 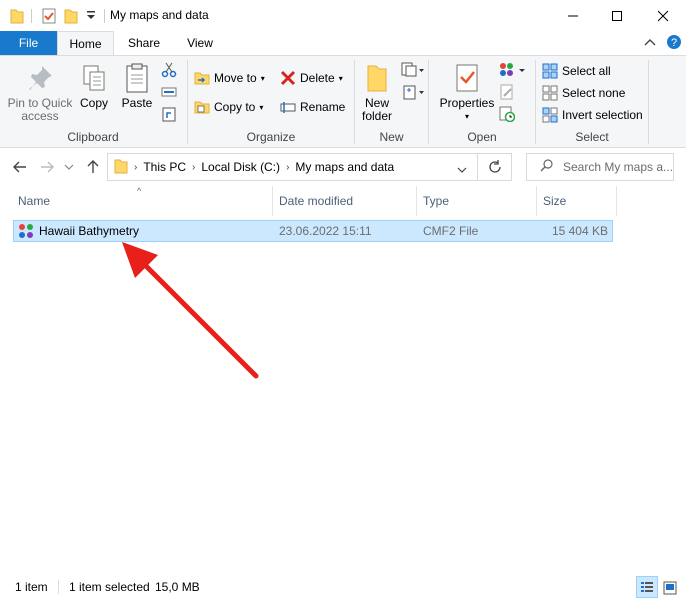 I want to click on large-icons-view-icon, so click(x=670, y=588).